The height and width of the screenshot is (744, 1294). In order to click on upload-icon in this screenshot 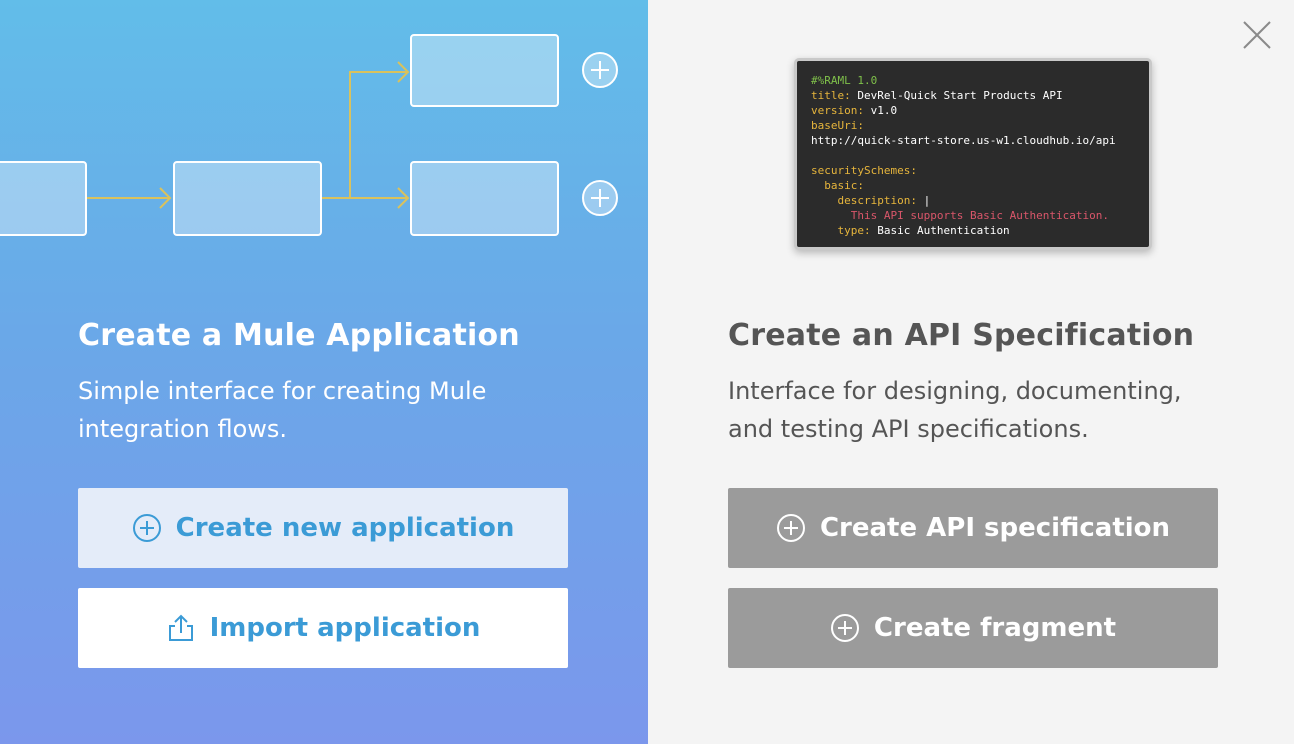, I will do `click(181, 628)`.